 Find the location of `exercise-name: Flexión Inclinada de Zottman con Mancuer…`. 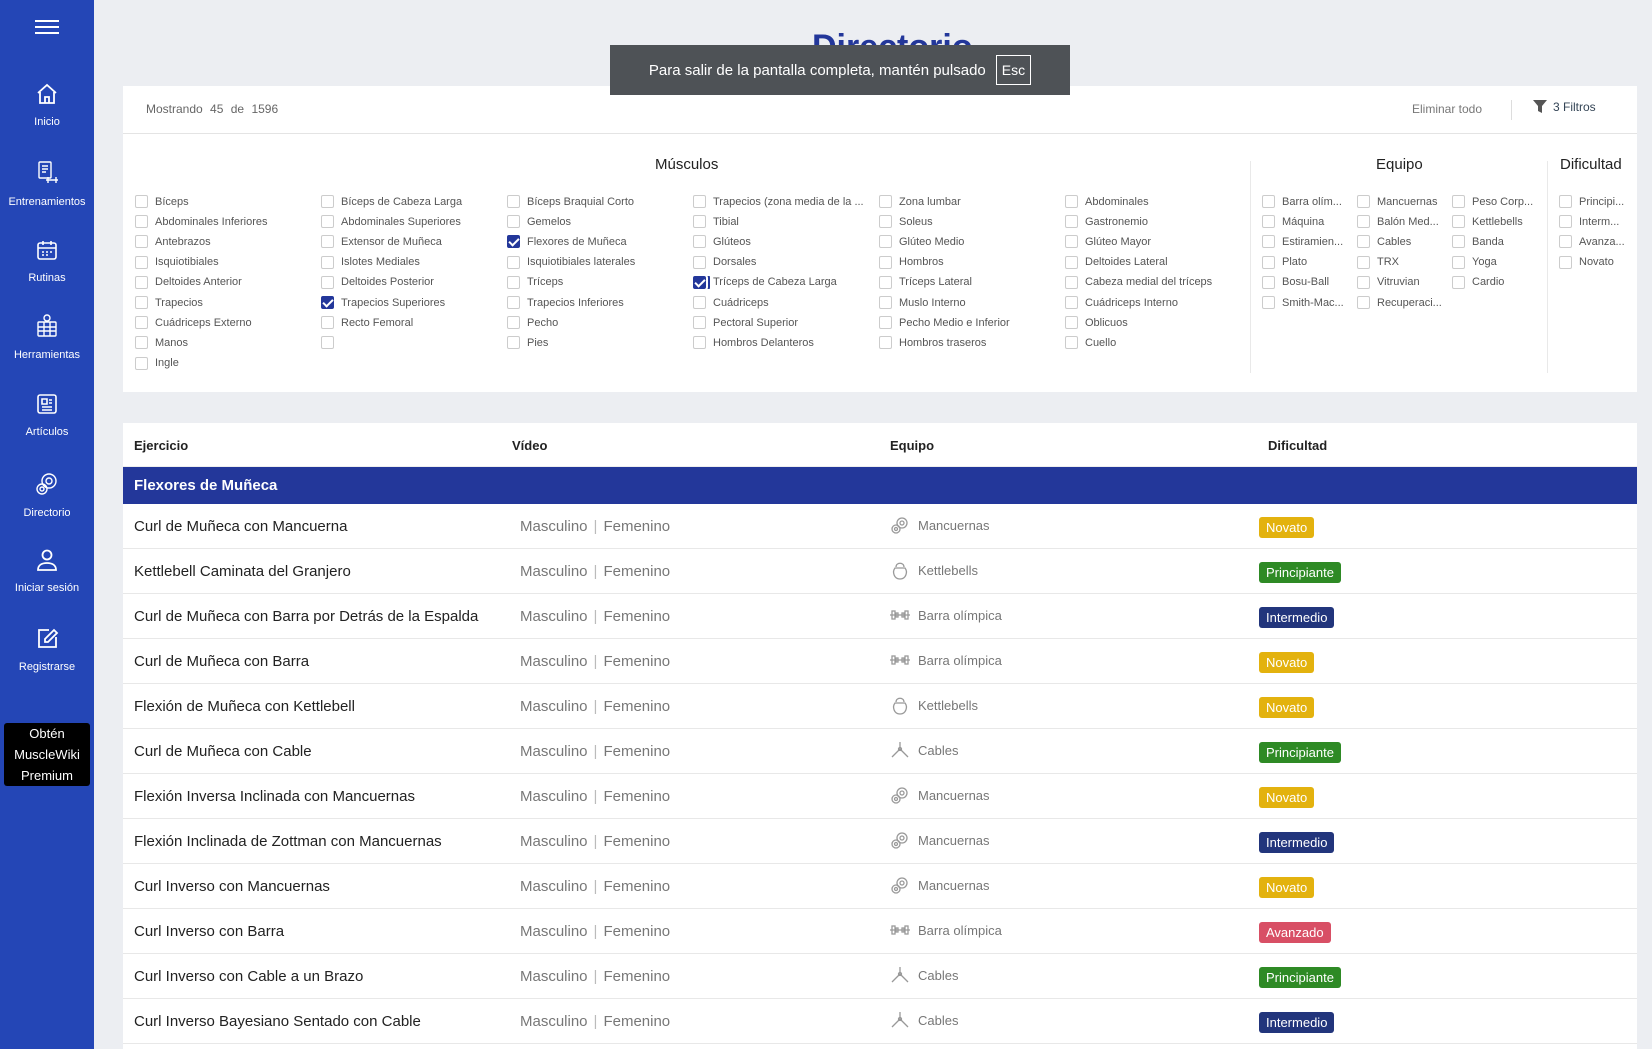

exercise-name: Flexión Inclinada de Zottman con Mancuer… is located at coordinates (288, 841).